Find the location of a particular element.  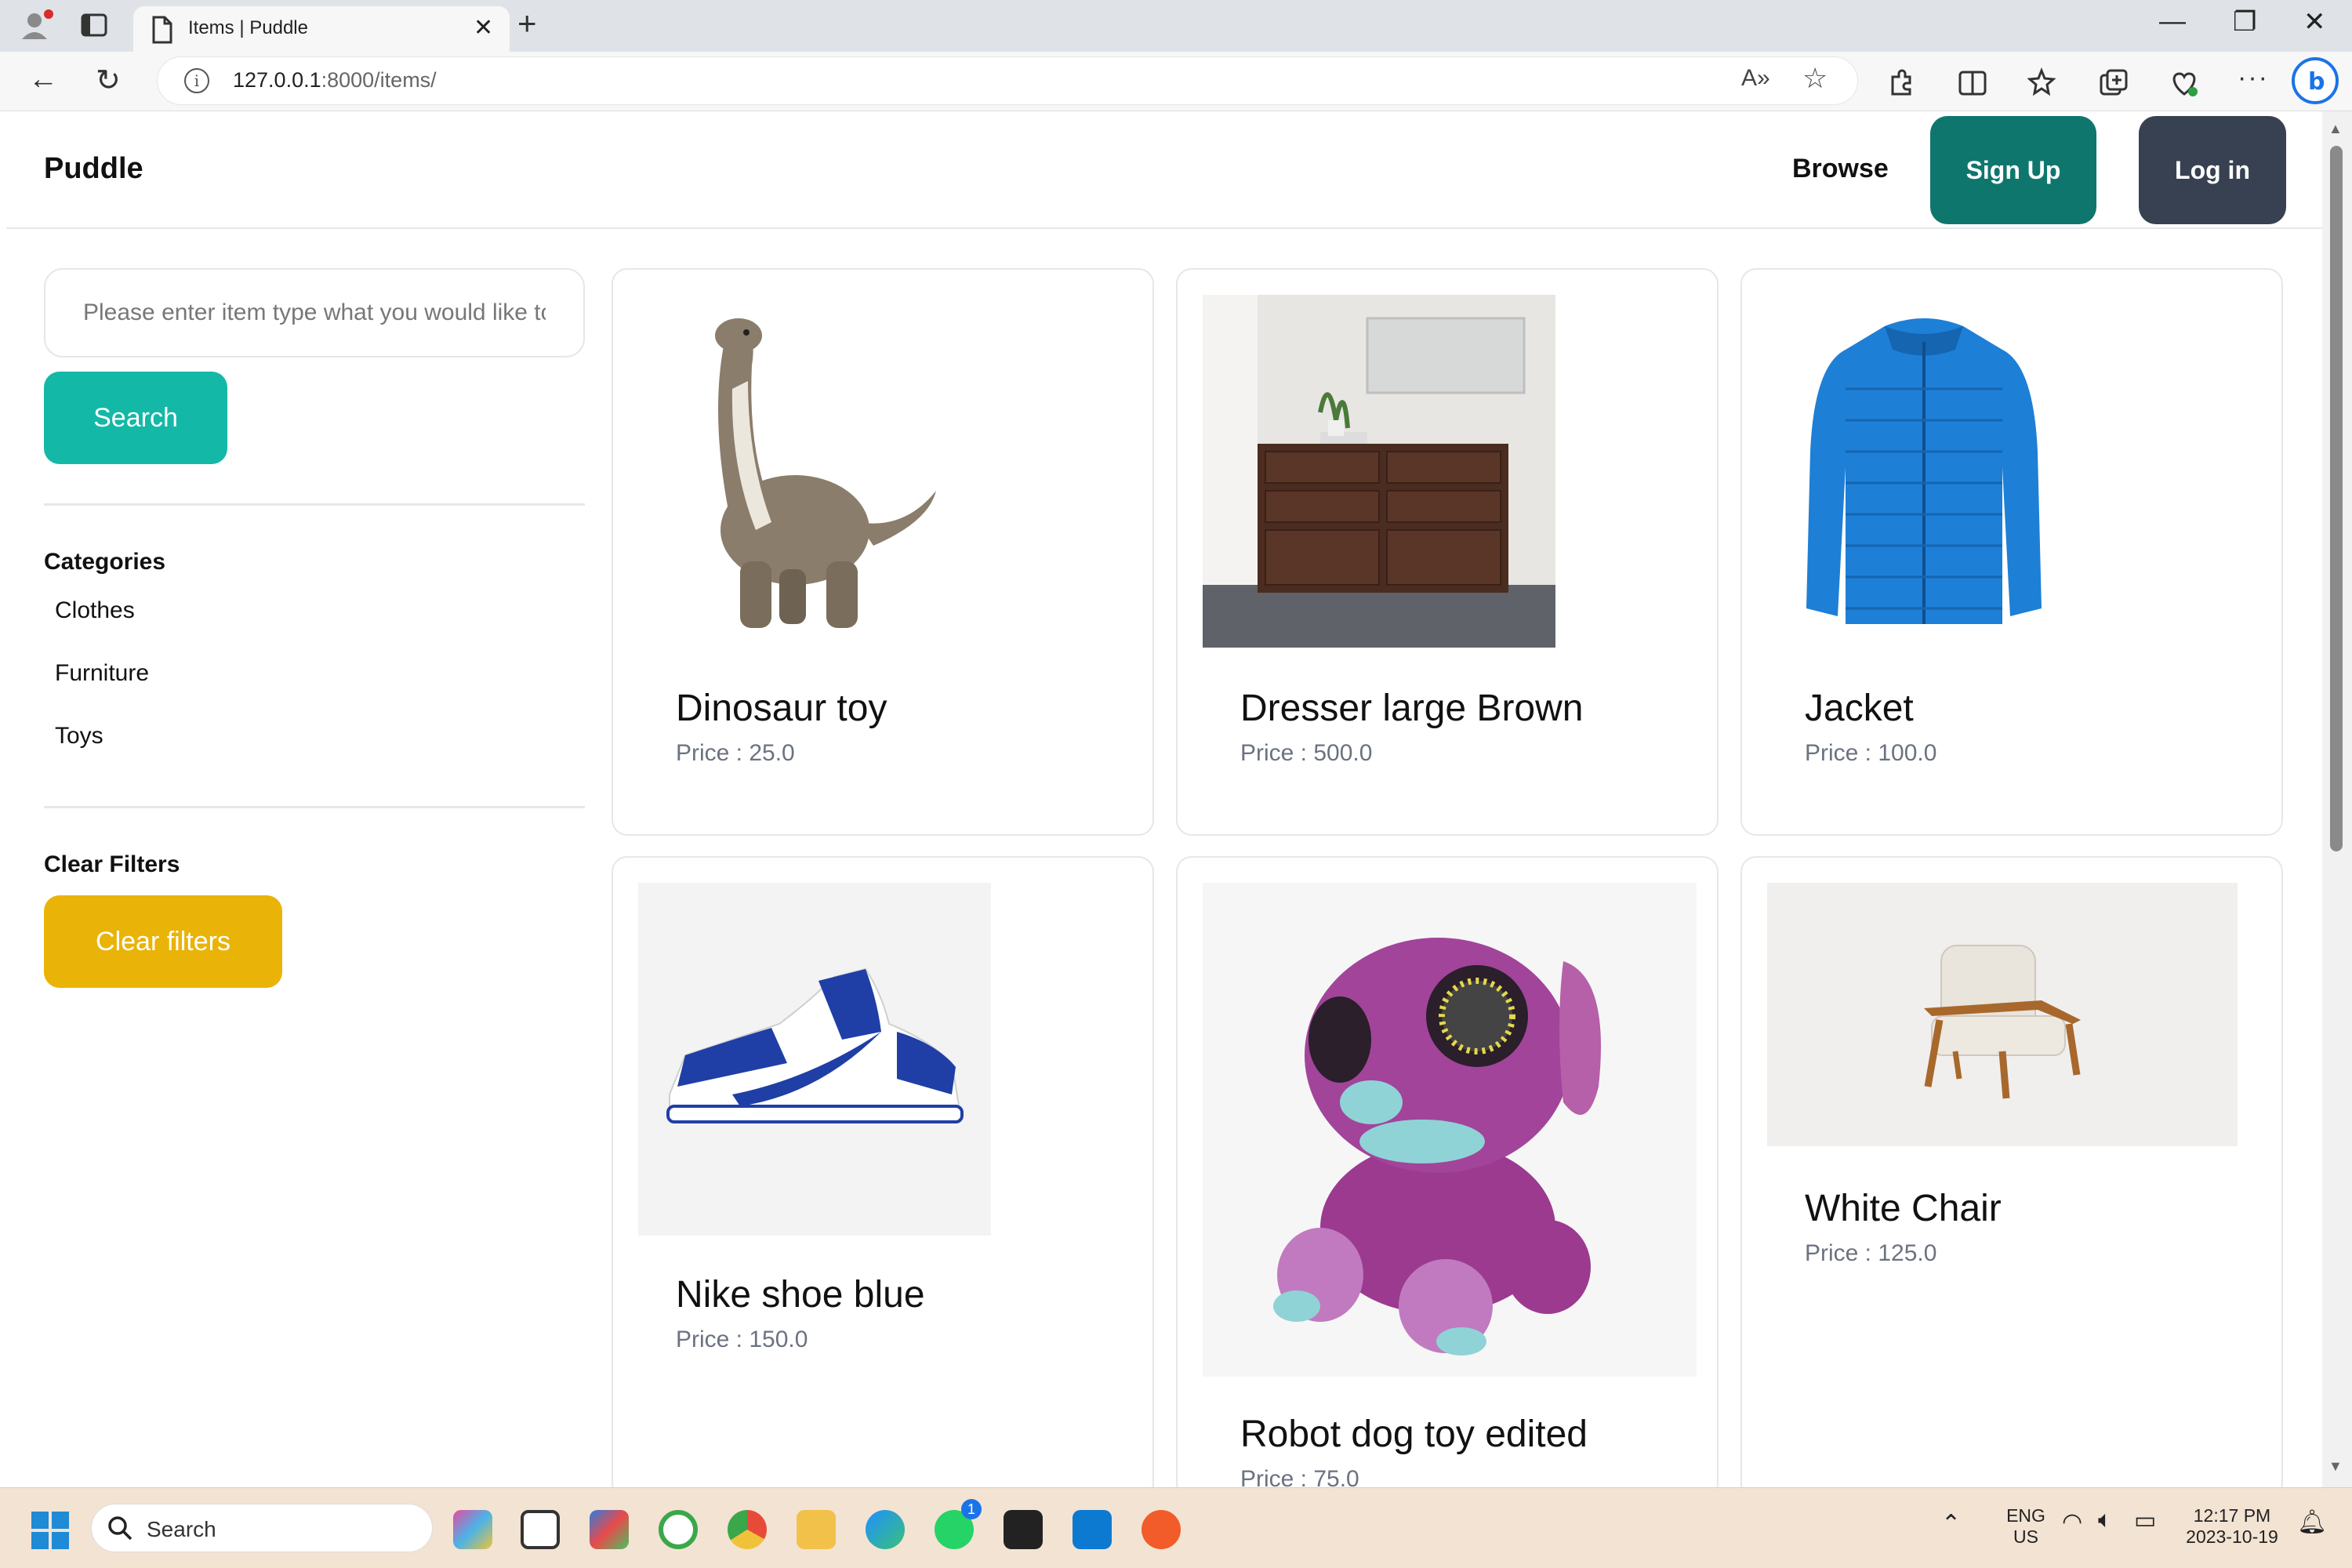

vscode-icon is located at coordinates (1092, 1529).